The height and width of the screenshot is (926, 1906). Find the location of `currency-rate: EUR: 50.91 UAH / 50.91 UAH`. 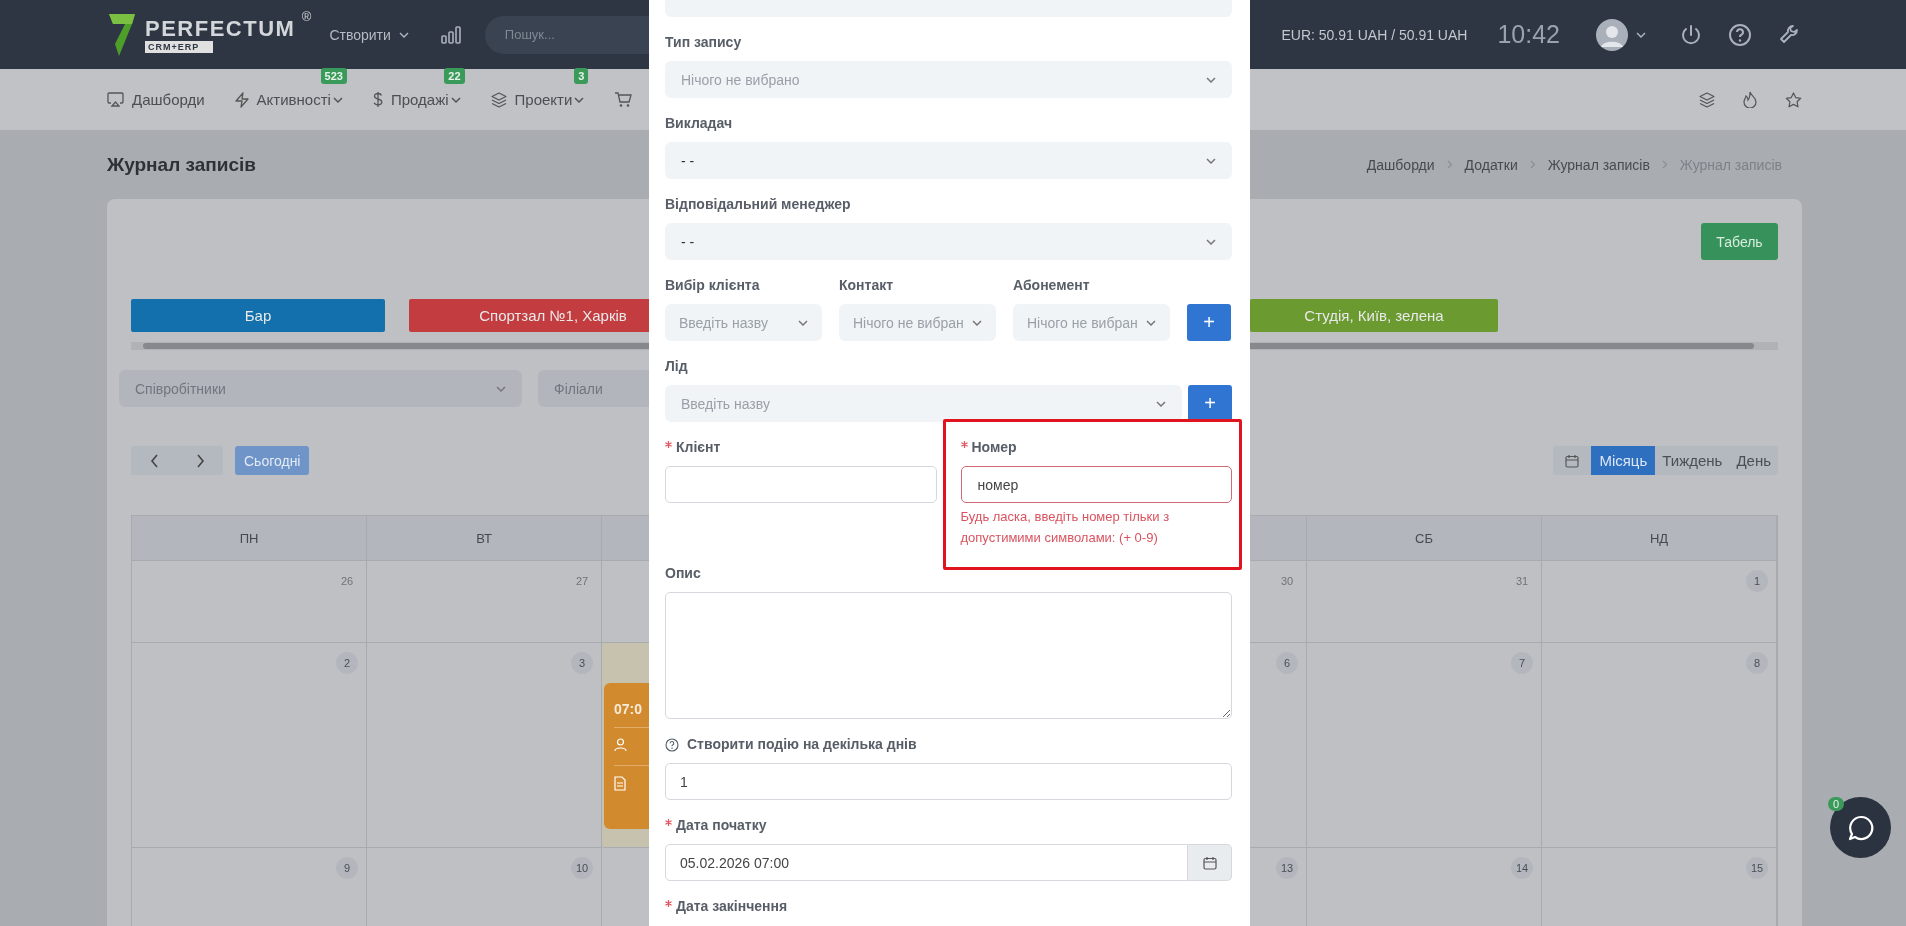

currency-rate: EUR: 50.91 UAH / 50.91 UAH is located at coordinates (1374, 34).